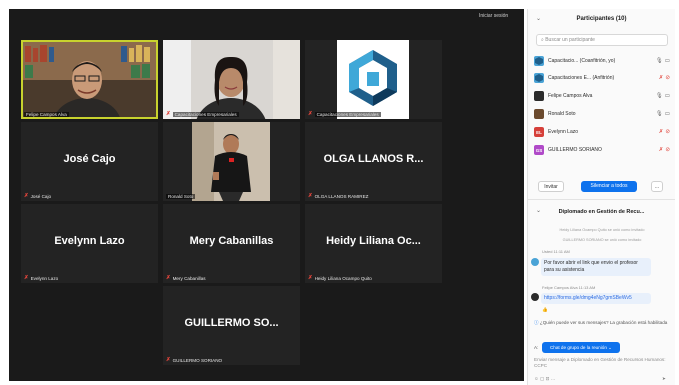  I want to click on avatar: GS, so click(539, 150).